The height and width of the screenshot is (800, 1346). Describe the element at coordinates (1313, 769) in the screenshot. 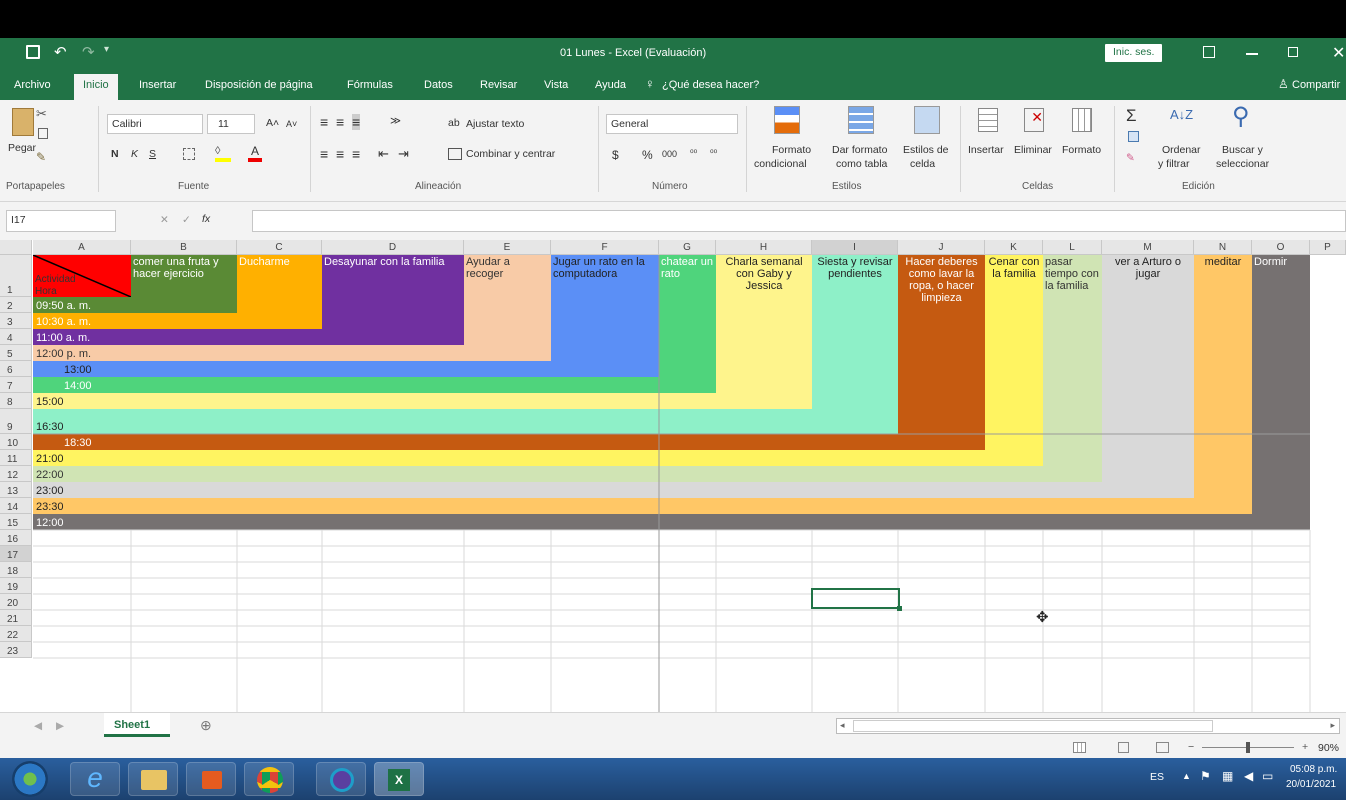

I see `clock-time: 05:08 p.m.` at that location.